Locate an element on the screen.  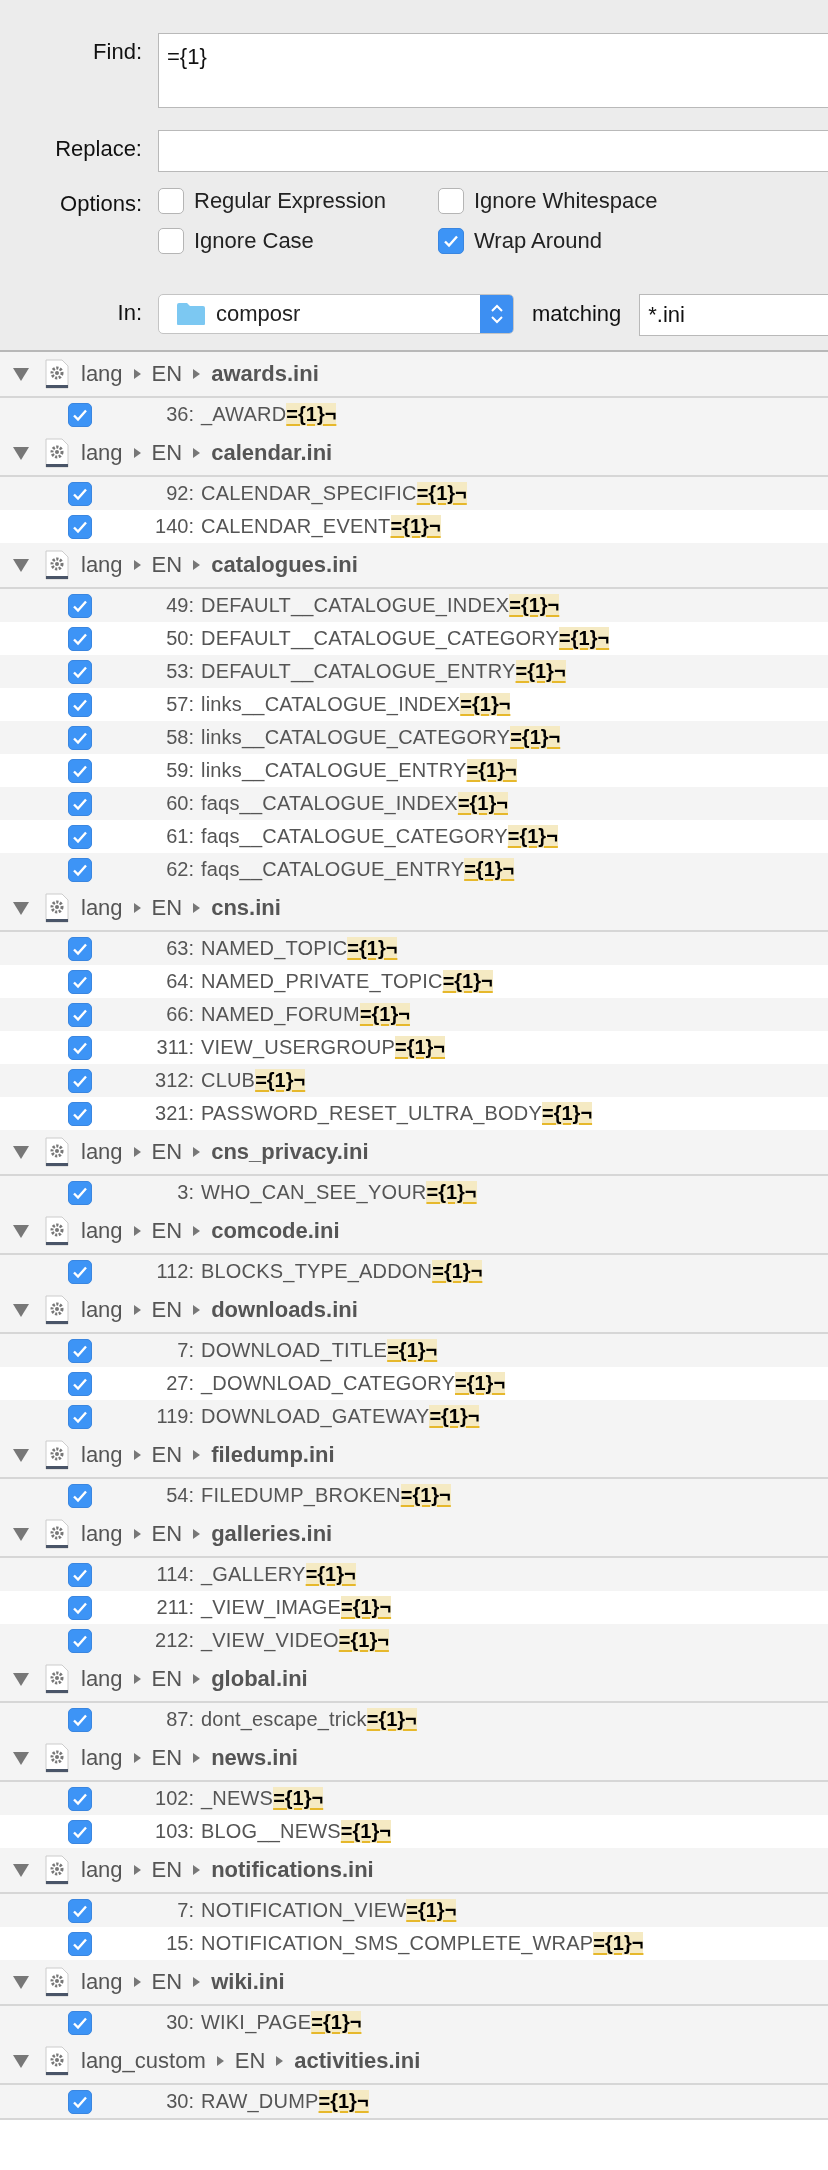
match-row: 60: faqs__CATALOGUE_INDEX={1}¬ is located at coordinates (414, 804).